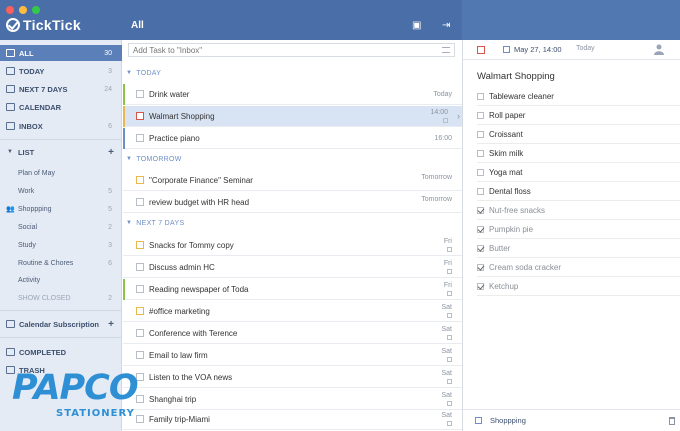  What do you see at coordinates (578, 96) in the screenshot?
I see `subtask-item: Tableware cleaner` at bounding box center [578, 96].